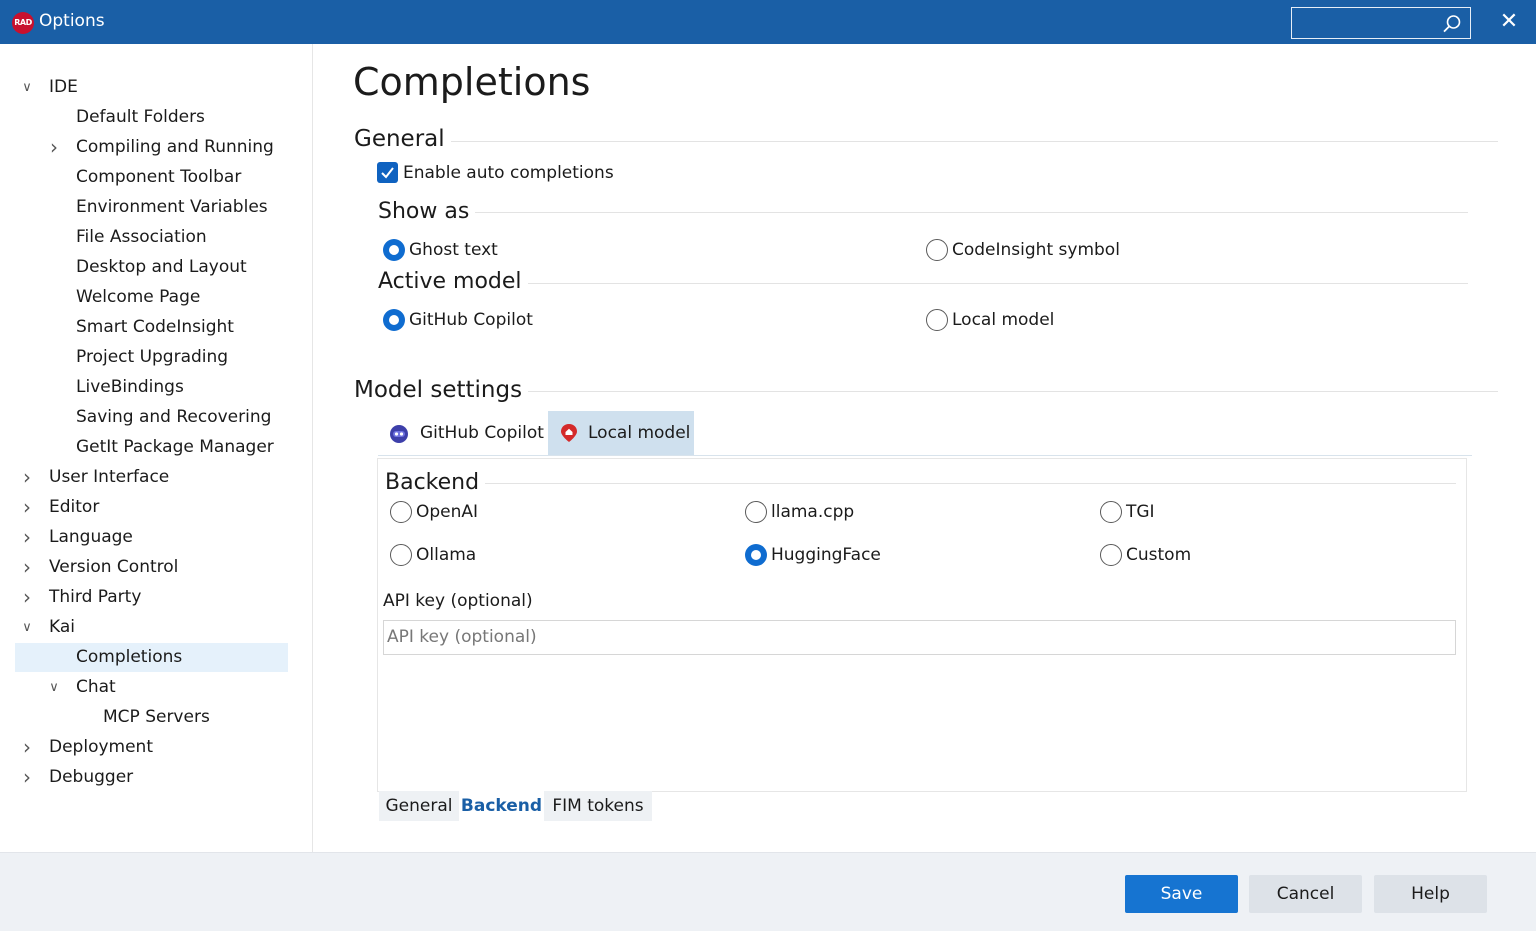 This screenshot has height=931, width=1536. Describe the element at coordinates (501, 806) in the screenshot. I see `bottom-tab-backend: Backend` at that location.